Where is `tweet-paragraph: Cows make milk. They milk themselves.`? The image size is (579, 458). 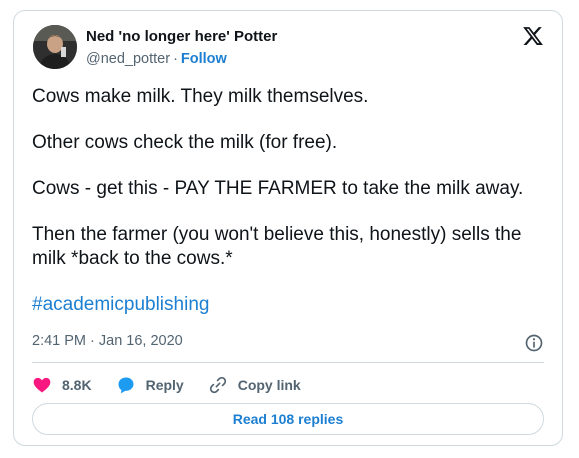
tweet-paragraph: Cows make milk. They milk themselves. is located at coordinates (200, 96).